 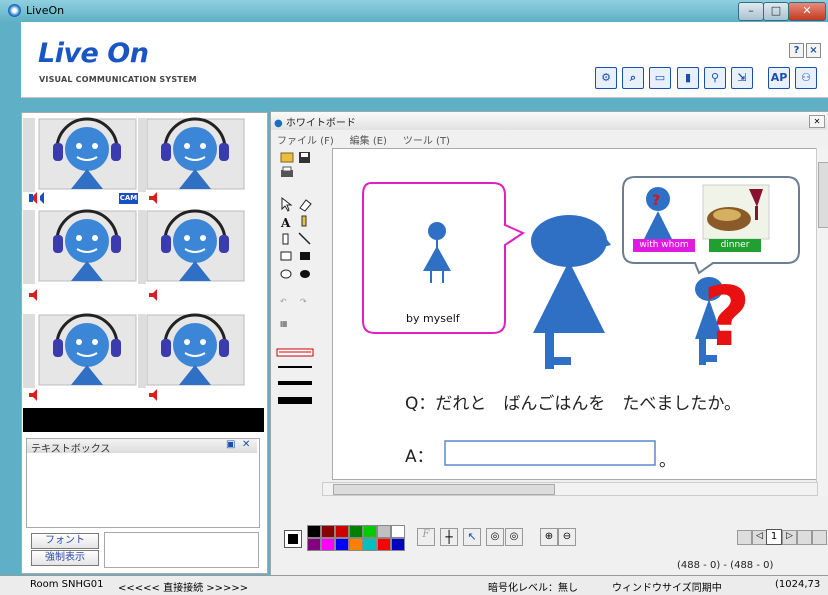 I want to click on page-number: 1, so click(x=774, y=537).